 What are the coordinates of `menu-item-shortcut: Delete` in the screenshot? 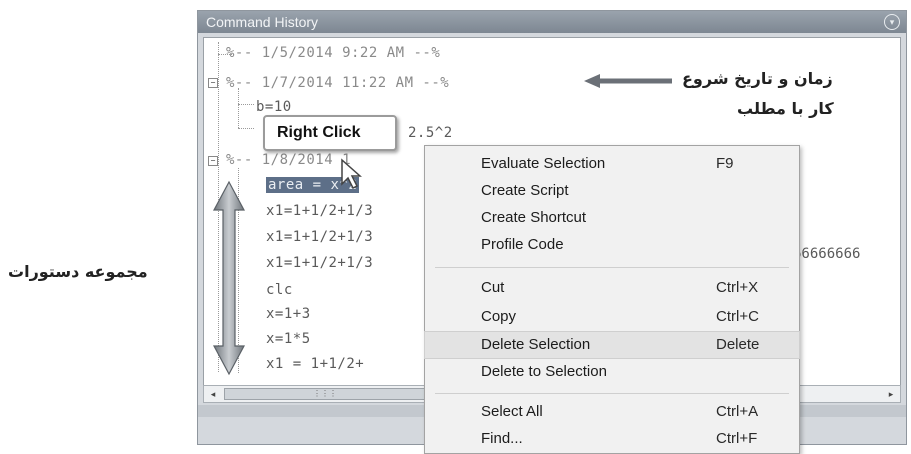 It's located at (738, 344).